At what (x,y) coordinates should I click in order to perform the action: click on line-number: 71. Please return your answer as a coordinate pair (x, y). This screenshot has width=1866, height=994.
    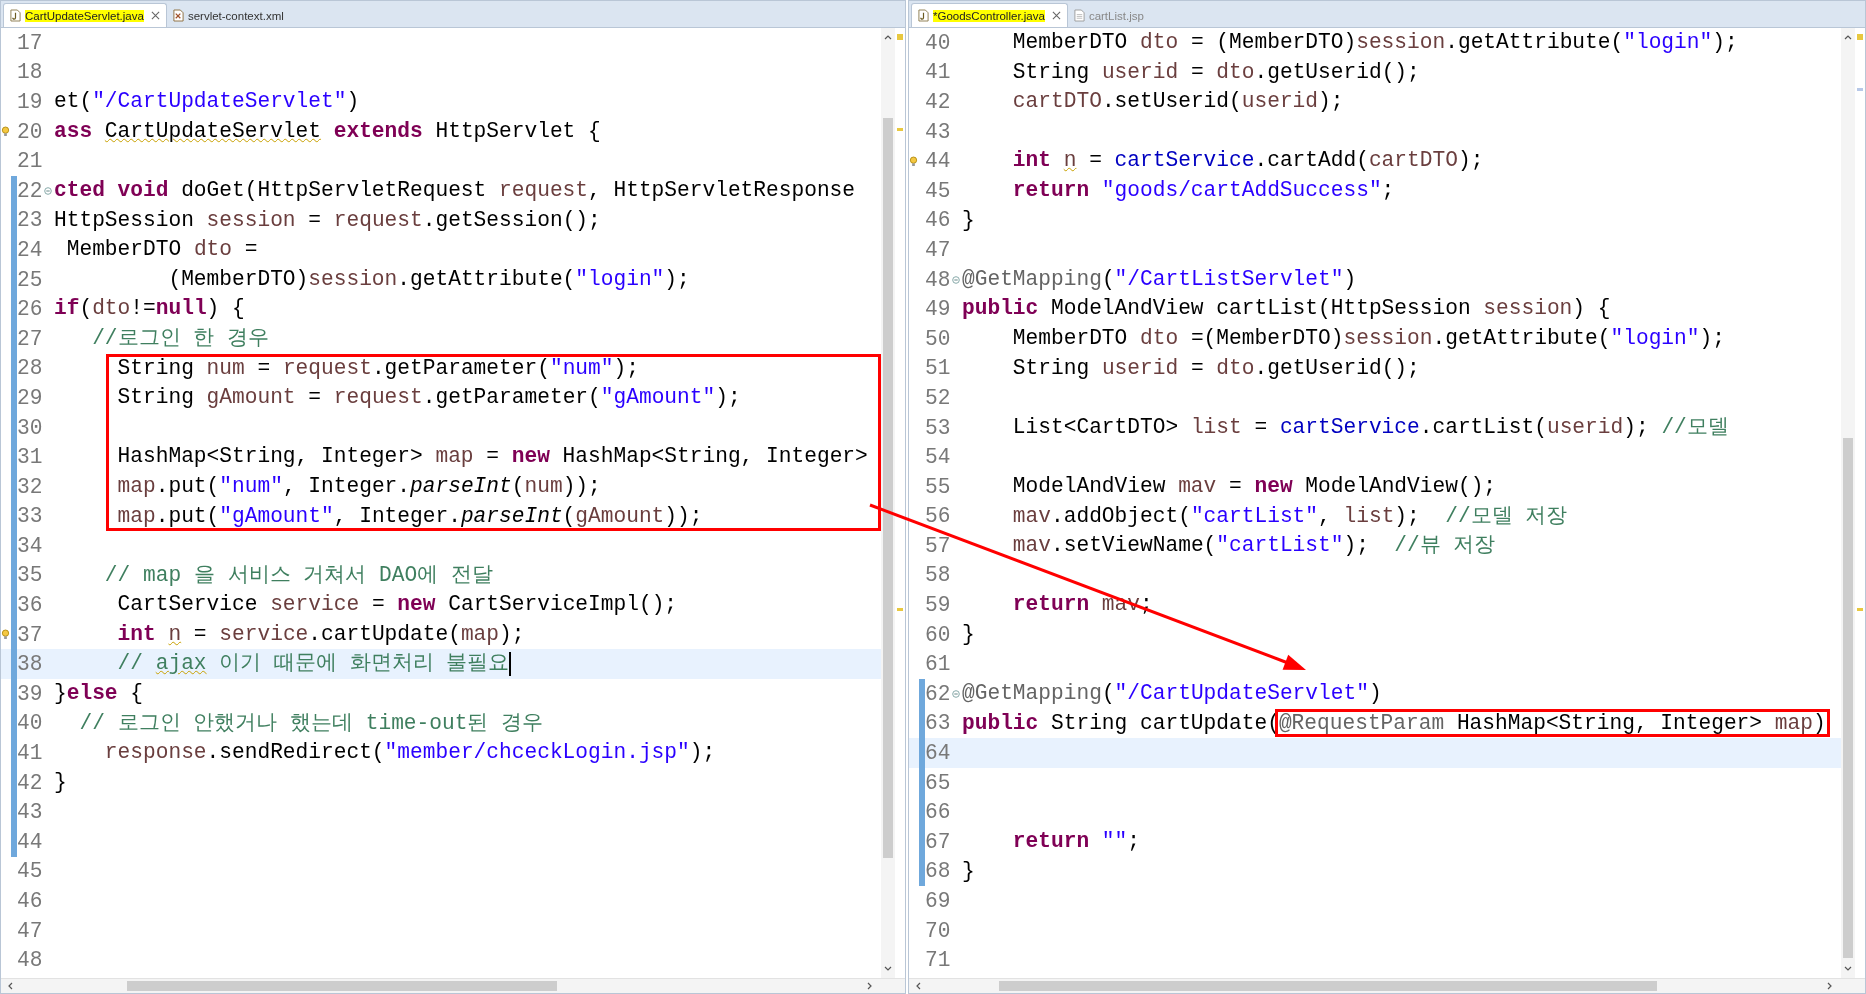
    Looking at the image, I should click on (938, 960).